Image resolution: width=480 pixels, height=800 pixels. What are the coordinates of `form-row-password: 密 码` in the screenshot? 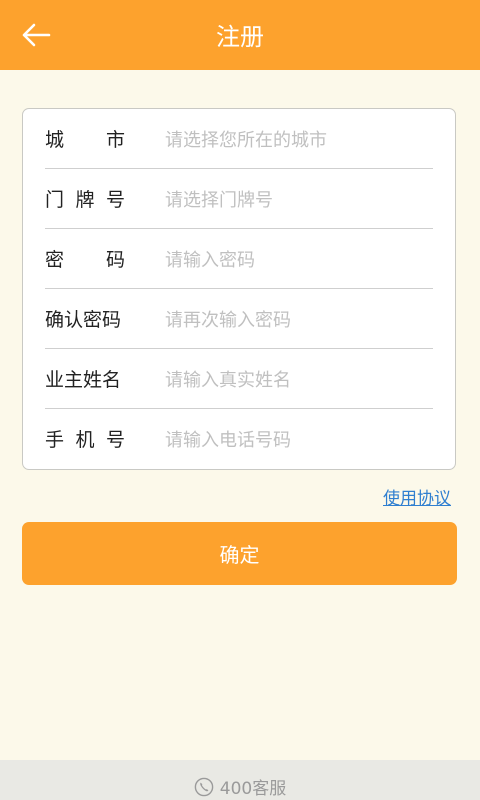 It's located at (239, 259).